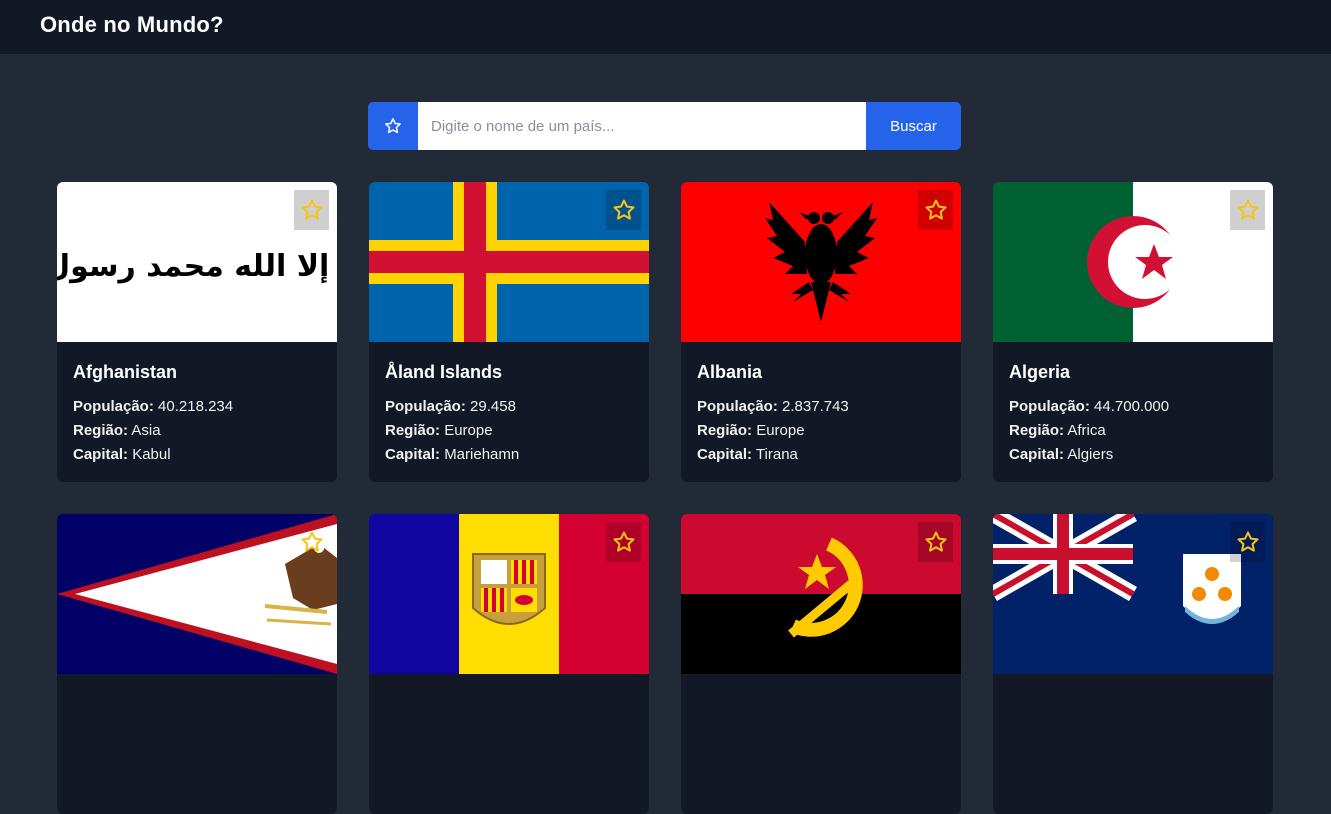 This screenshot has width=1331, height=814. I want to click on population-row: População: 40.218.234, so click(153, 406).